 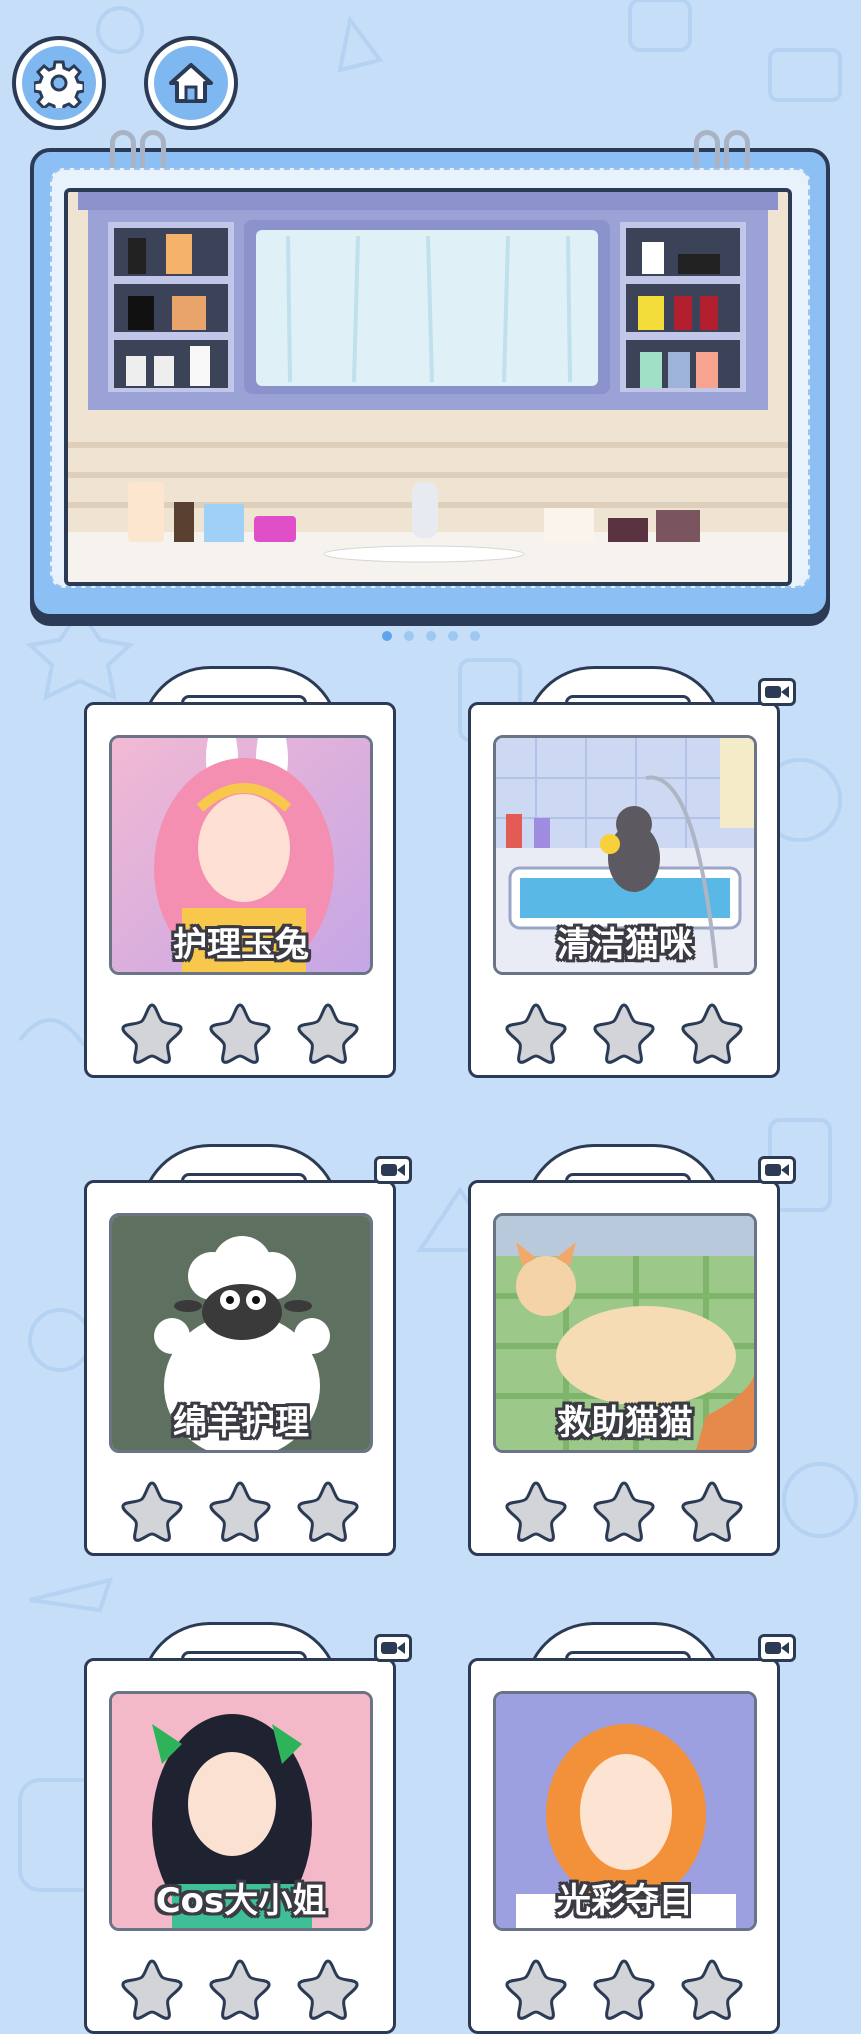 I want to click on level-thumbnail: 清洁猫咪, so click(x=625, y=855).